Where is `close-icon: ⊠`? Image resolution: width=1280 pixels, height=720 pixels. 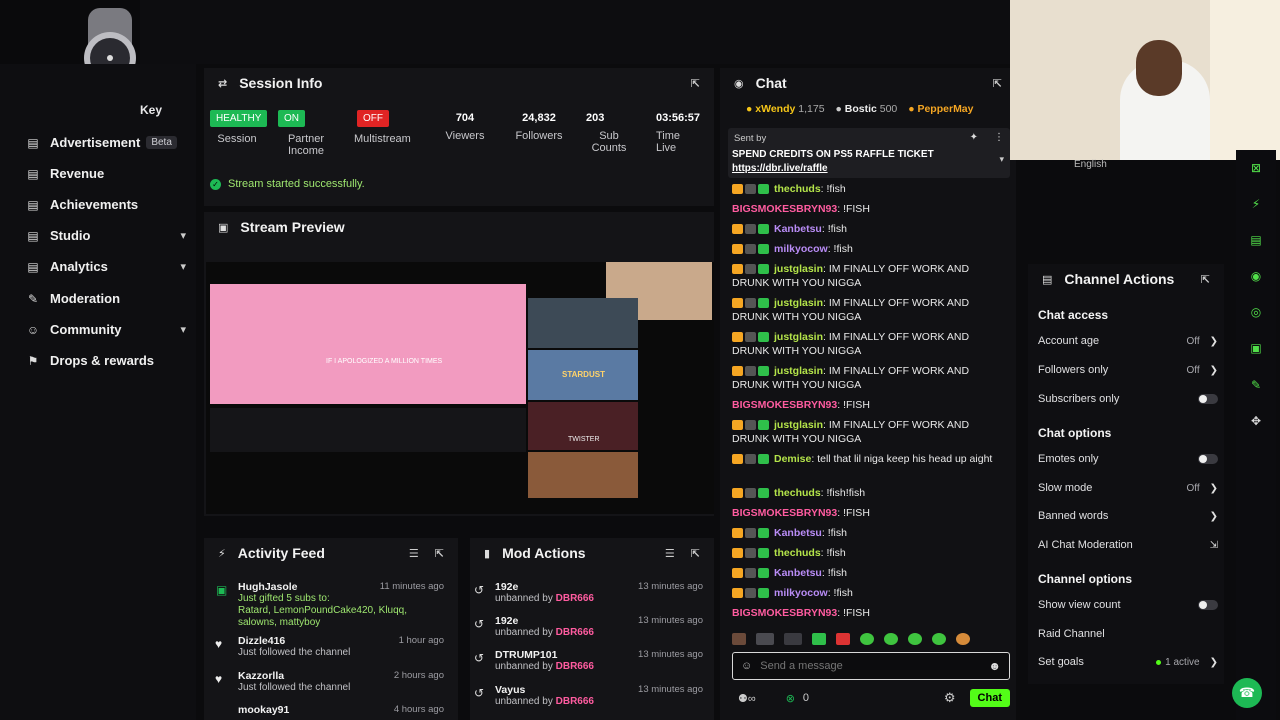
close-icon: ⊠ is located at coordinates (1256, 168).